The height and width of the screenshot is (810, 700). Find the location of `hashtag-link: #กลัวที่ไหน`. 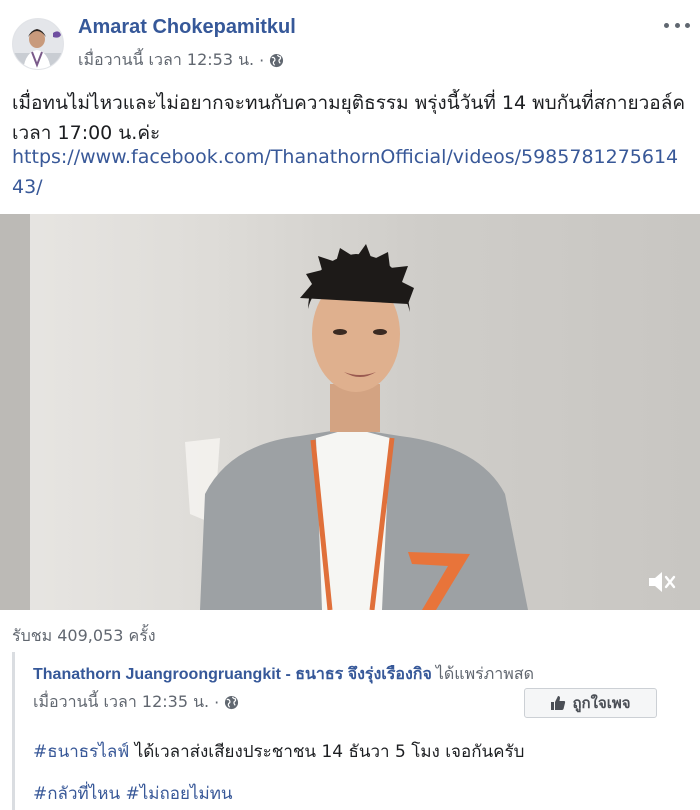

hashtag-link: #กลัวที่ไหน is located at coordinates (76, 794).